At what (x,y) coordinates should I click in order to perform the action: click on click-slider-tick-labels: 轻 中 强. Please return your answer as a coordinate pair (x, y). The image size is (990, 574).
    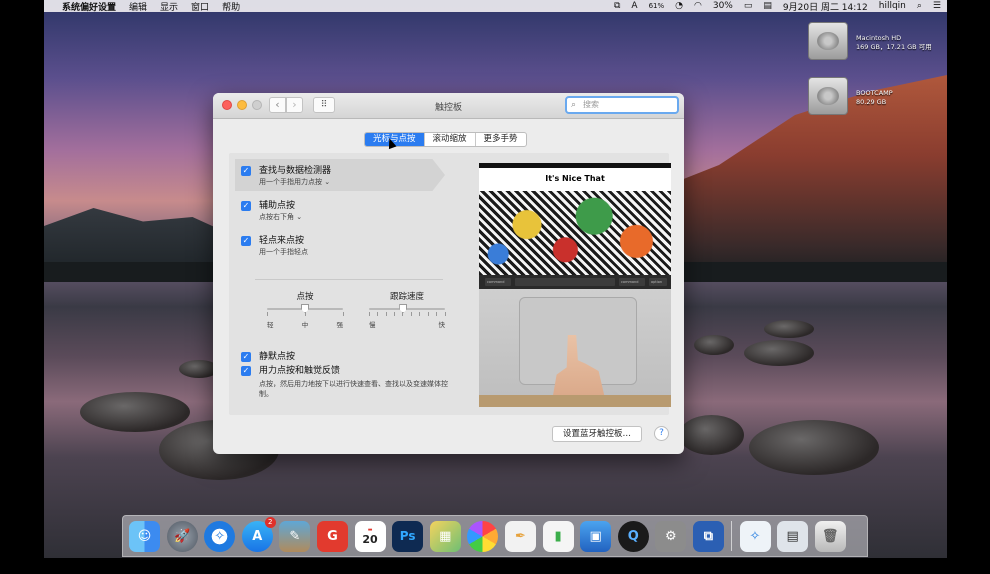
    Looking at the image, I should click on (305, 324).